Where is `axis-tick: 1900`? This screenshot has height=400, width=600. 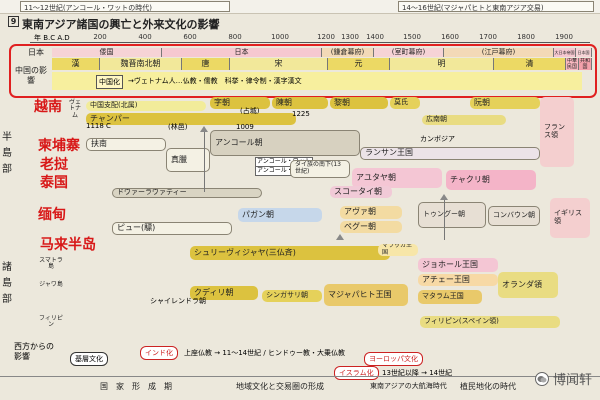
axis-tick: 1900 is located at coordinates (564, 37).